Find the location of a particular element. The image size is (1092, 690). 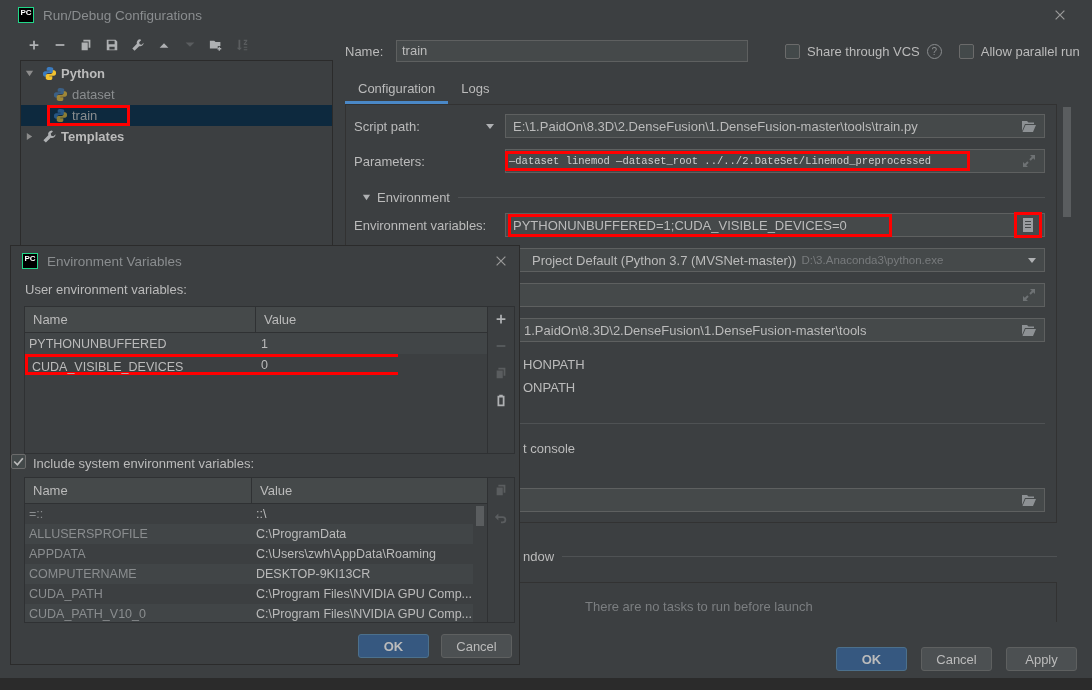

save-icon is located at coordinates (112, 45).